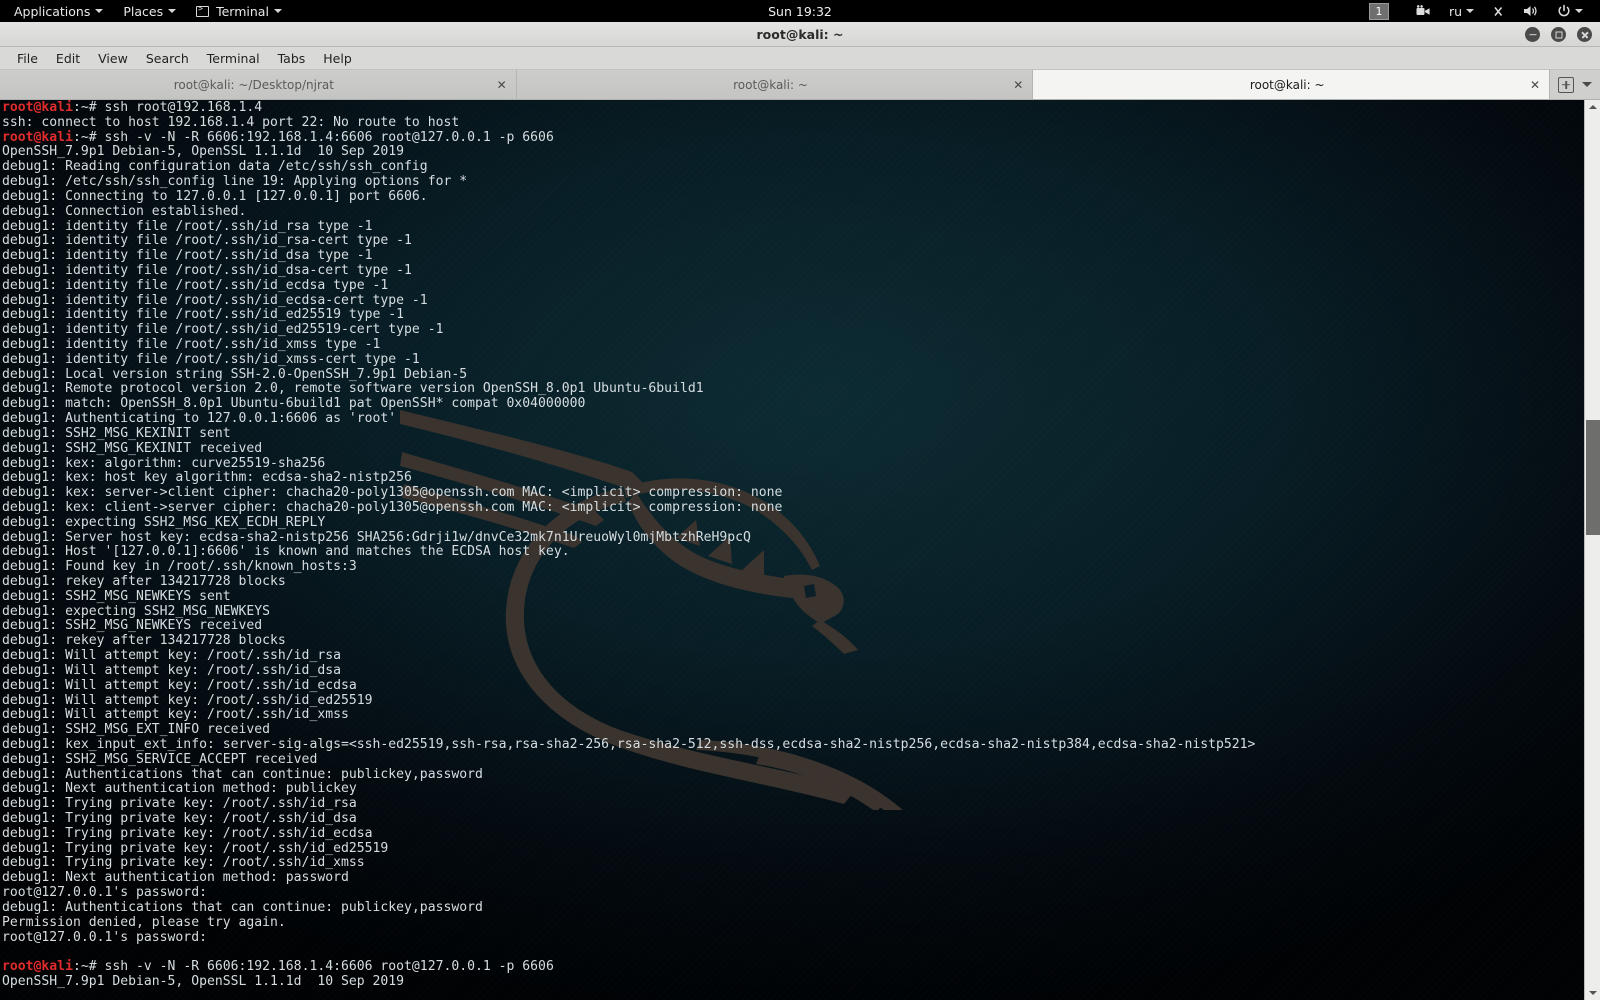 The image size is (1600, 1000). I want to click on menu-item-view: View, so click(113, 58).